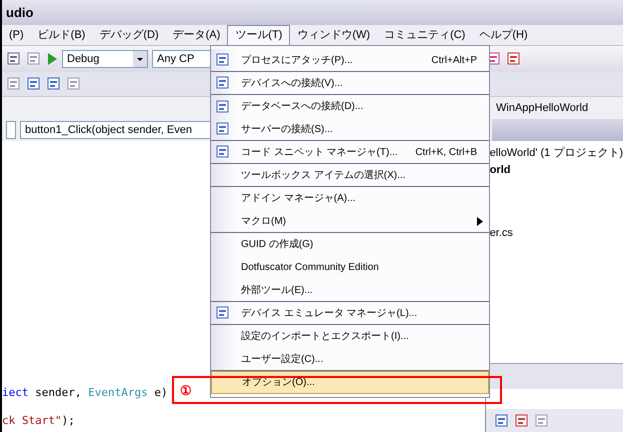 This screenshot has width=623, height=432. I want to click on property-pages-icon, so click(542, 421).